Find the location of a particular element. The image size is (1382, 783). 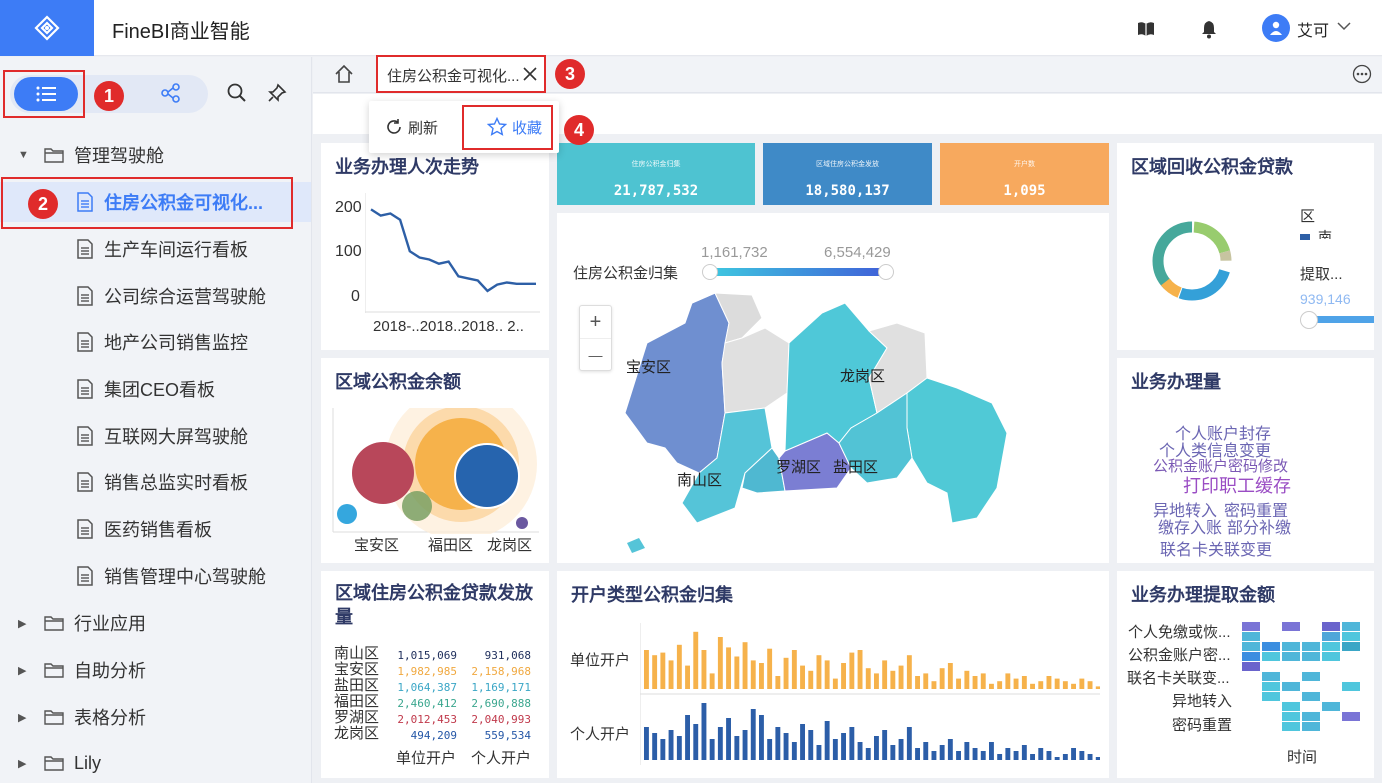

word: 缴存入账 is located at coordinates (1190, 526).